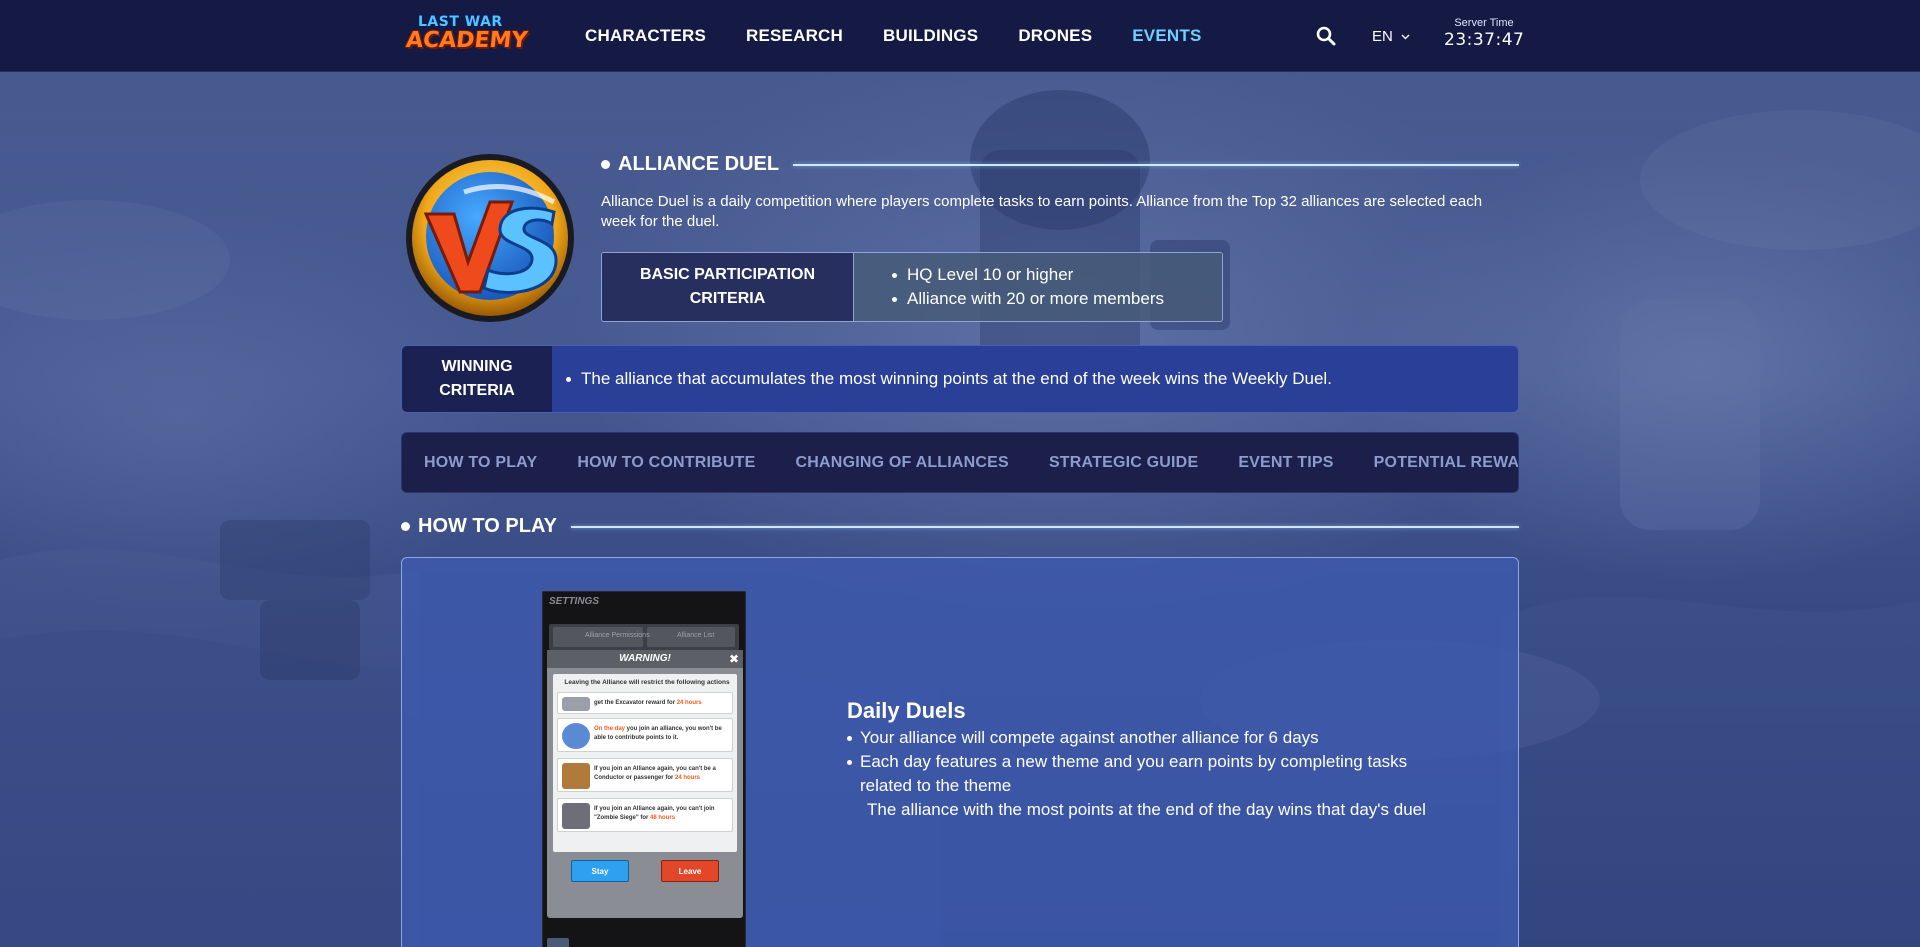 This screenshot has width=1920, height=947. I want to click on tab-changing-of-alliances: CHANGING OF ALLIANCES, so click(902, 463).